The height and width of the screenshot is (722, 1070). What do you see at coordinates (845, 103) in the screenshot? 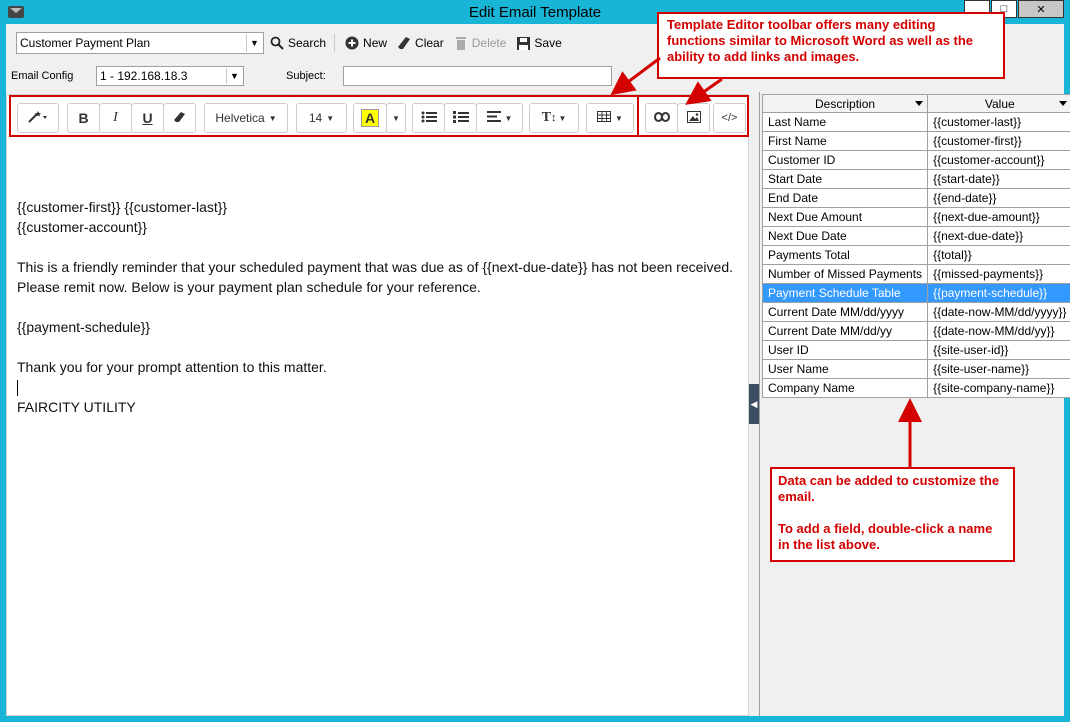
I see `description-column-header: Description` at bounding box center [845, 103].